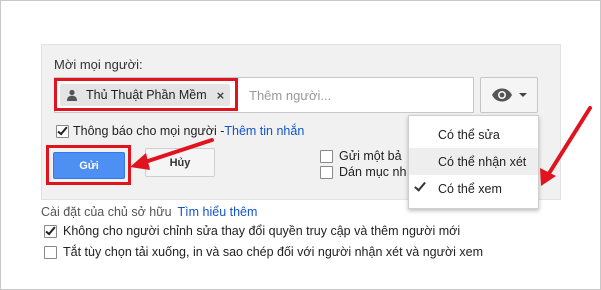 Image resolution: width=601 pixels, height=290 pixels. I want to click on arrow-to-send-icon, so click(172, 154).